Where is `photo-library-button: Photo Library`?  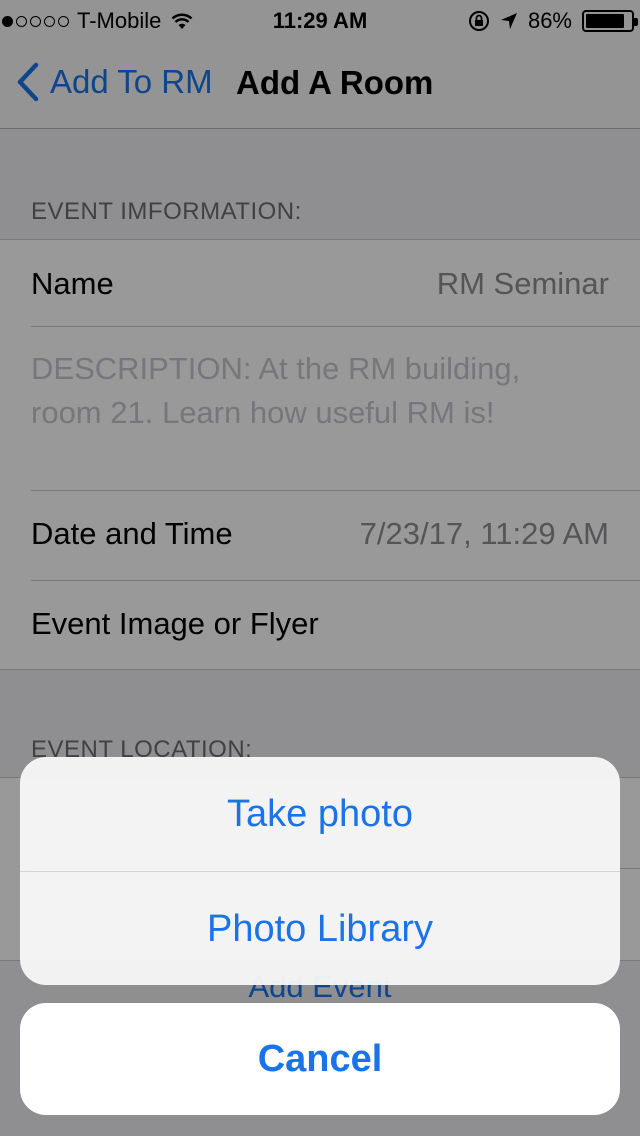 photo-library-button: Photo Library is located at coordinates (320, 928).